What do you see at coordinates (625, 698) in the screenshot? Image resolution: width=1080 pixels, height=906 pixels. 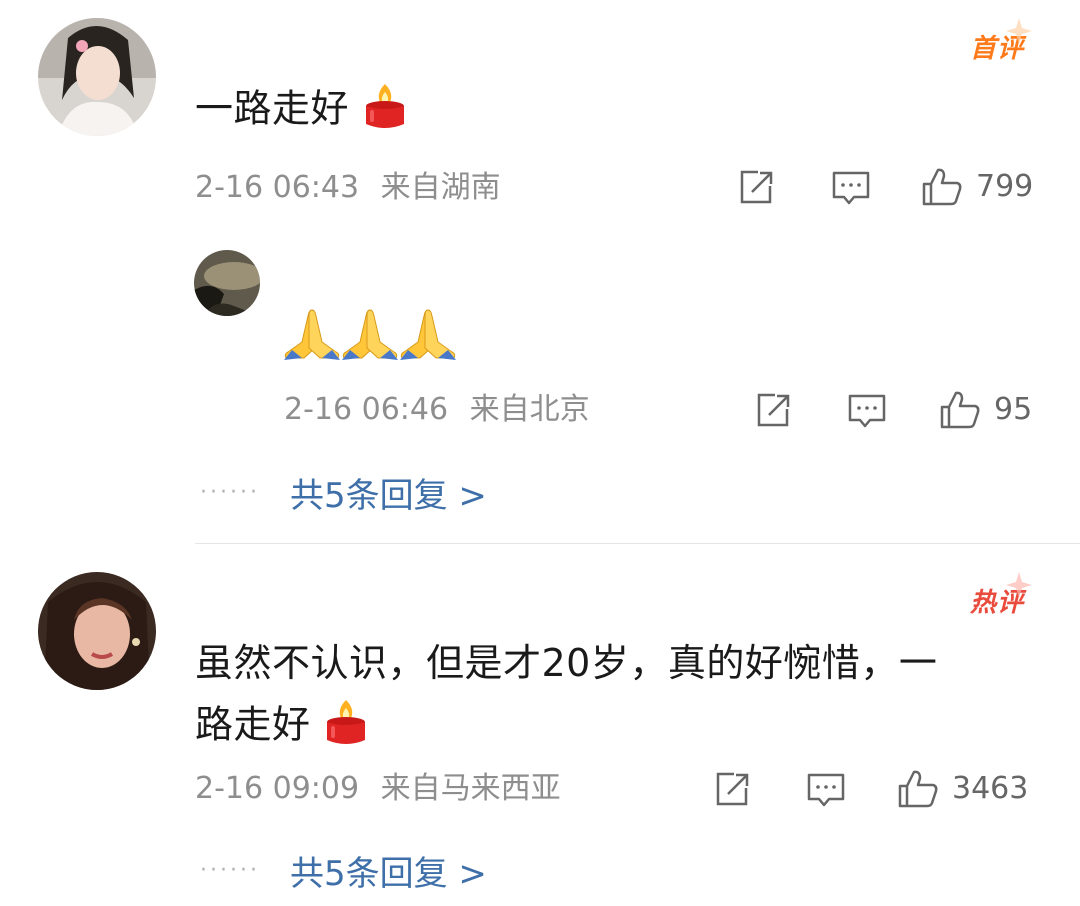 I see `comment-text: 虽然不认识，但是才20岁，真的好惋惜，一 路走好` at bounding box center [625, 698].